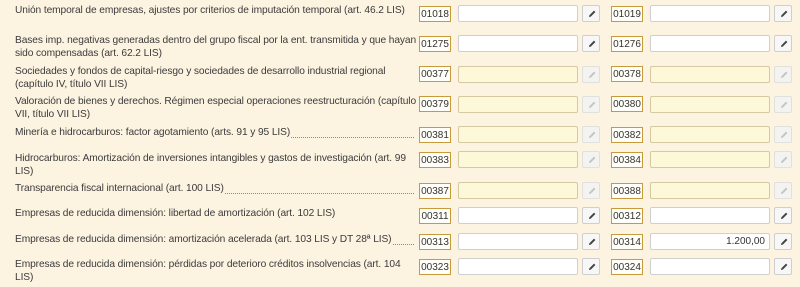  Describe the element at coordinates (435, 14) in the screenshot. I see `box-code: 01018` at that location.